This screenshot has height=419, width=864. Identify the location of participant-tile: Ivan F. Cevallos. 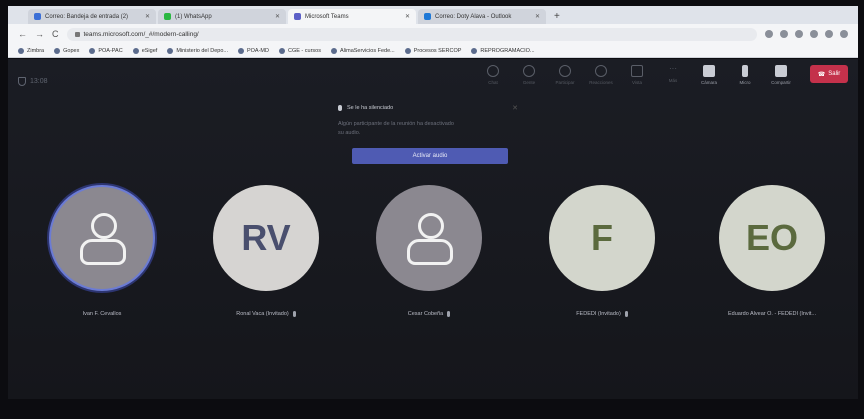
(102, 251).